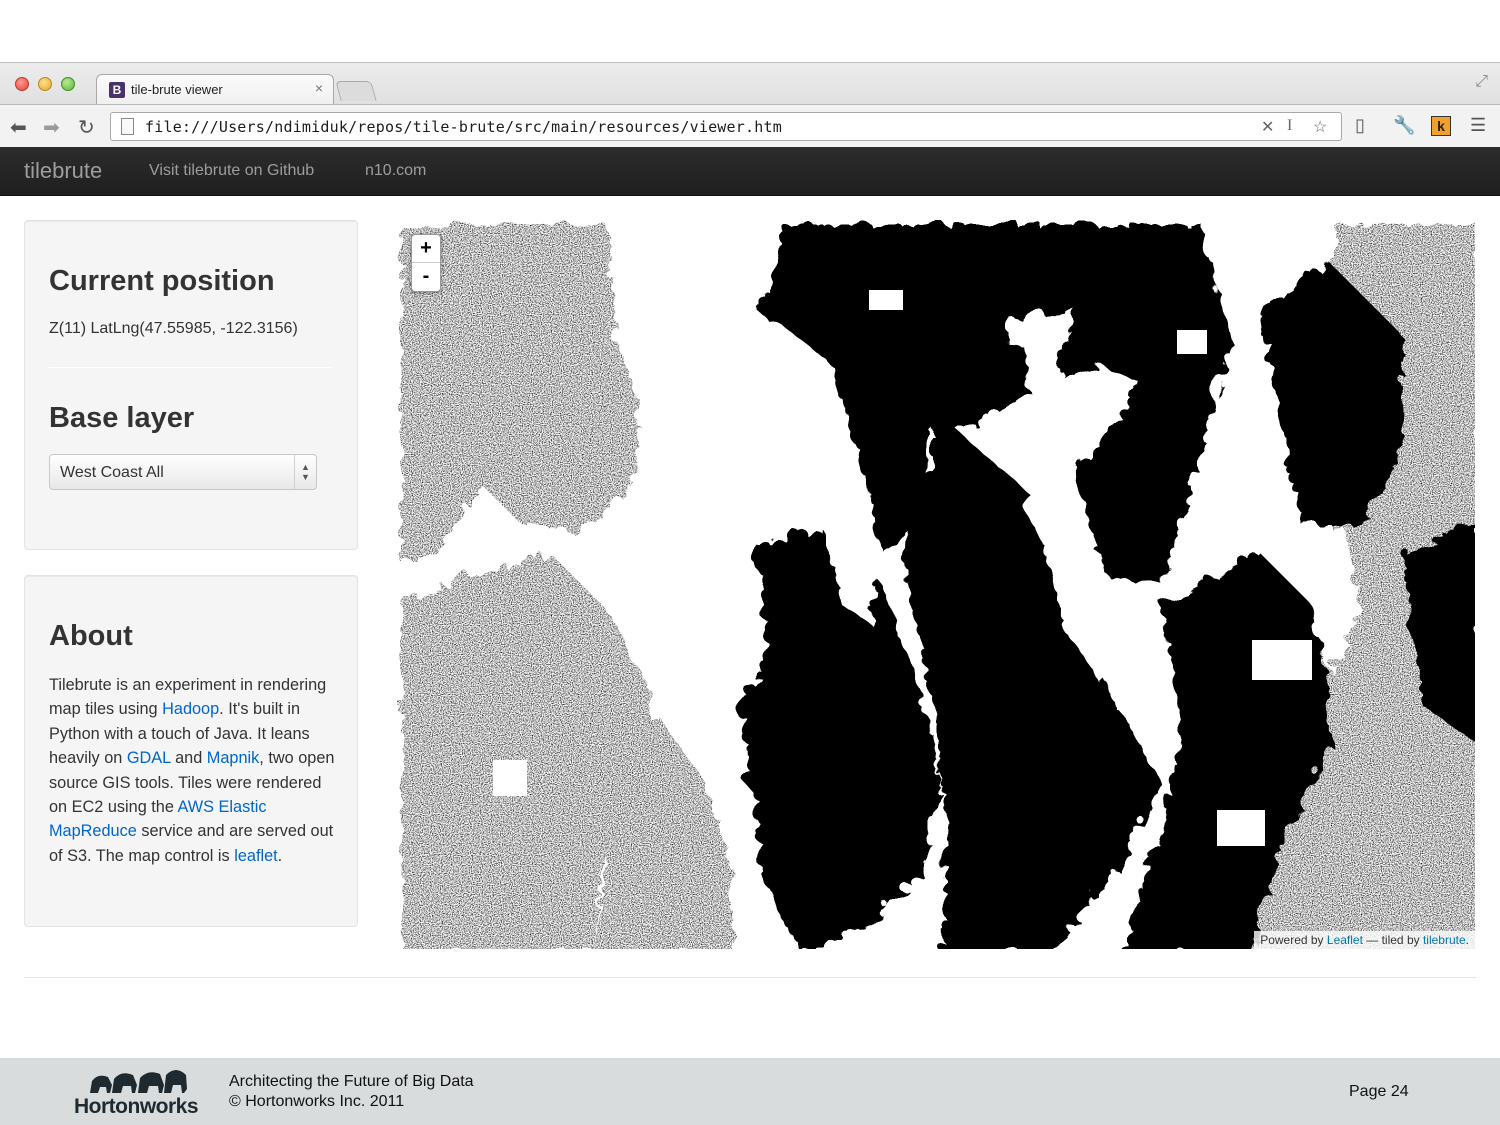 The height and width of the screenshot is (1125, 1500). Describe the element at coordinates (1345, 940) in the screenshot. I see `attribution-leaflet-link: Leaflet` at that location.